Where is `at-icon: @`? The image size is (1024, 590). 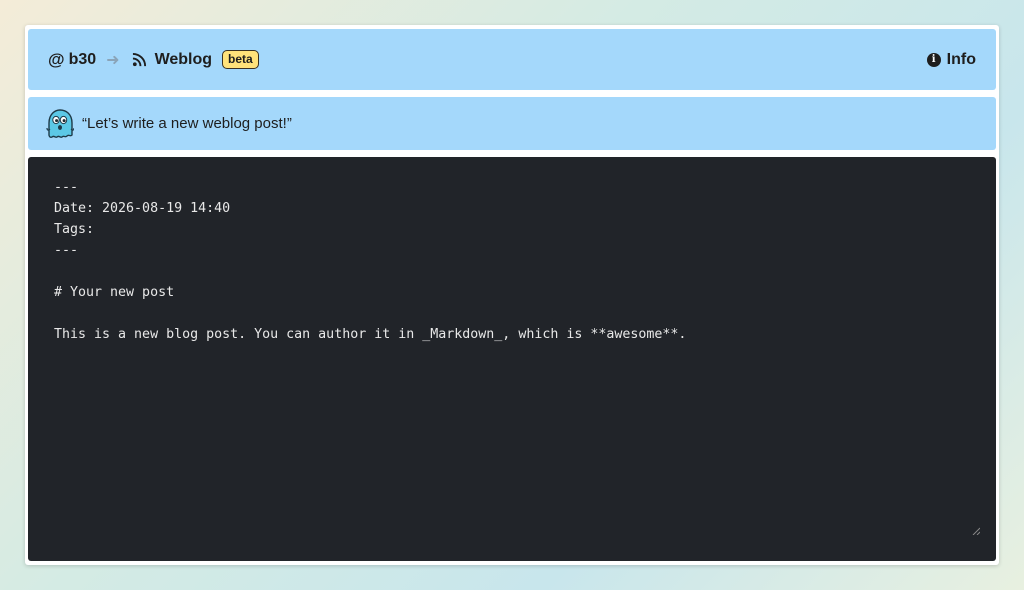
at-icon: @ is located at coordinates (56, 59).